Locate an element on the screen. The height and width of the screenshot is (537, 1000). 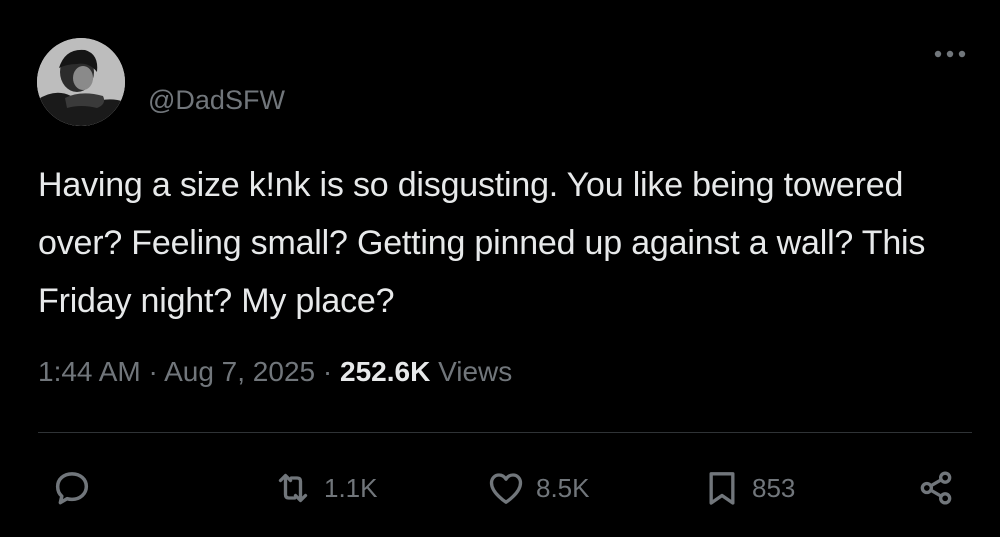
timestamp-time: 1:44 AM is located at coordinates (89, 371).